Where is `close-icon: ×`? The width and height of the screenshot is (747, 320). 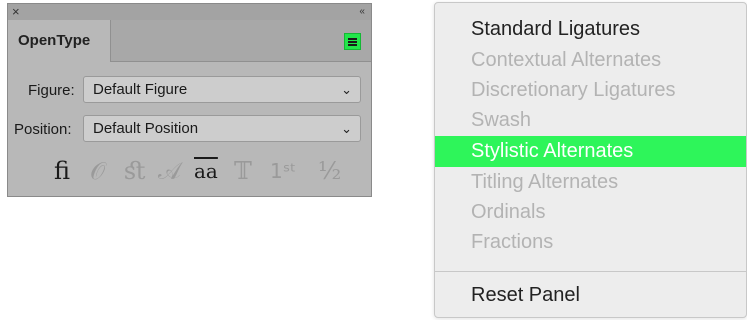
close-icon: × is located at coordinates (16, 12).